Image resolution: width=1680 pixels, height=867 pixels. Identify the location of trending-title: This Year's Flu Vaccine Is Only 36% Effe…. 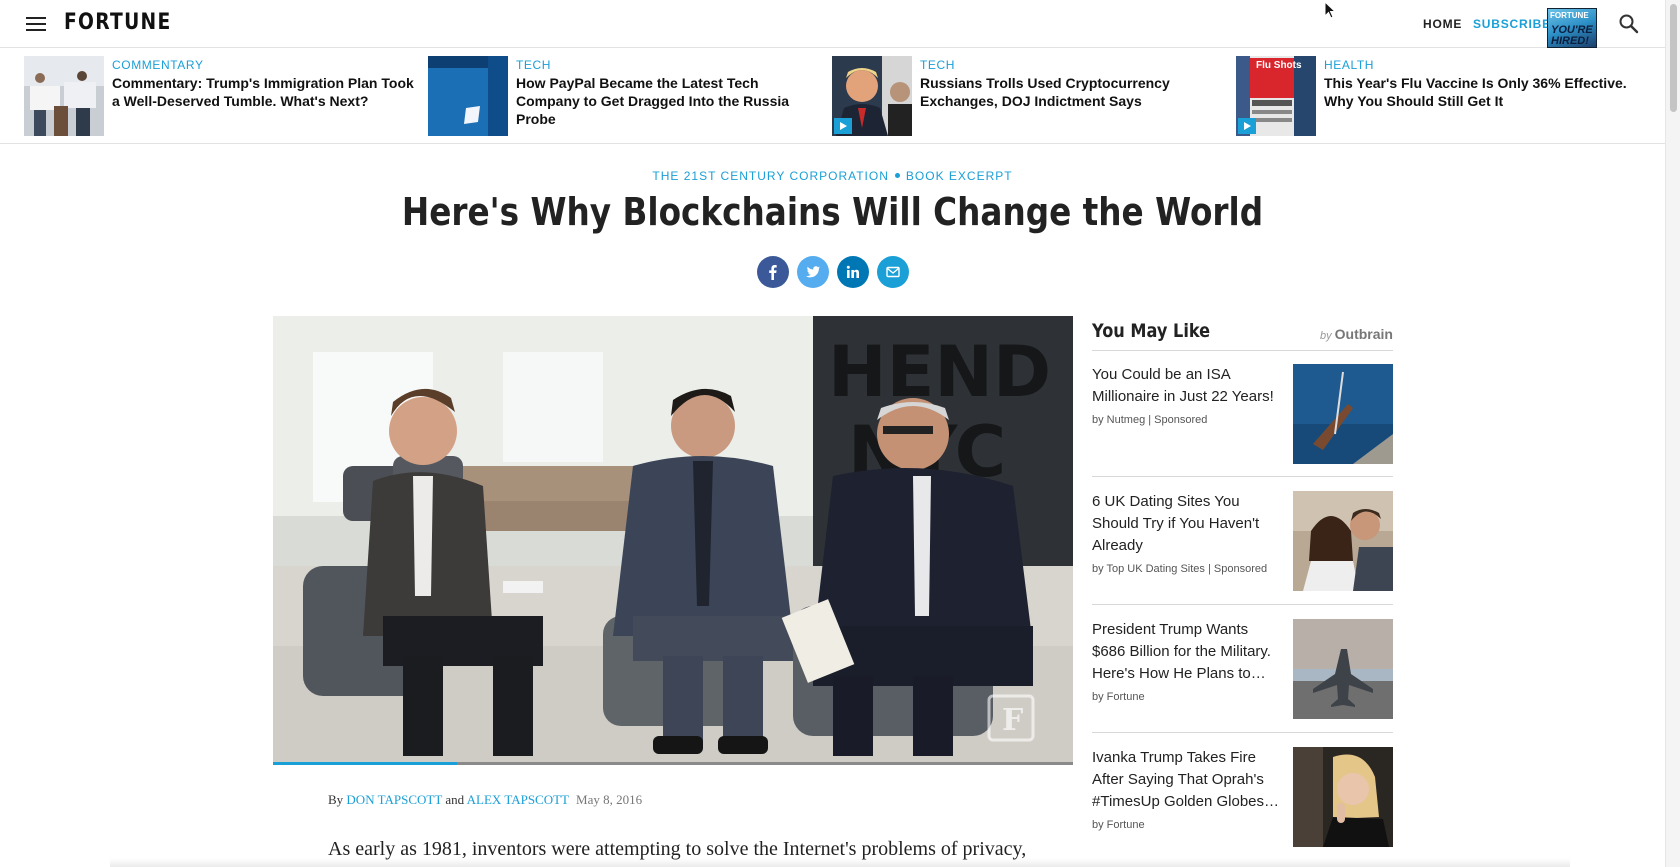
(1476, 92).